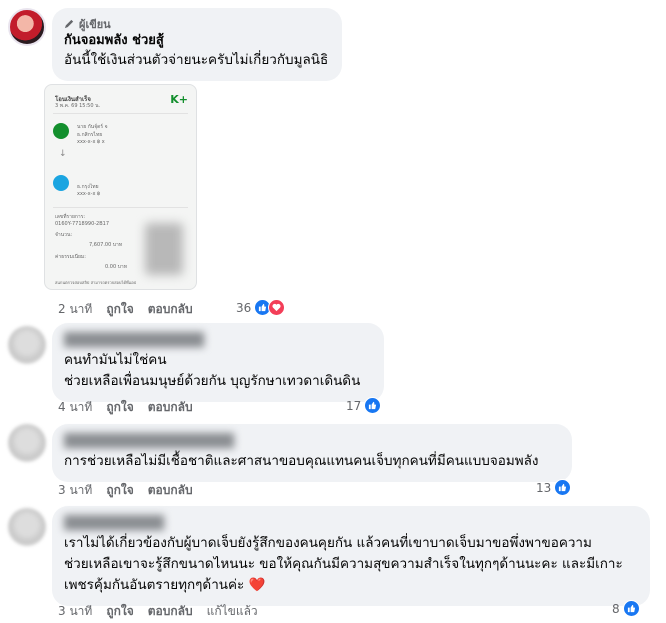 The height and width of the screenshot is (623, 666). What do you see at coordinates (61, 131) in the screenshot?
I see `kbank-logo-icon` at bounding box center [61, 131].